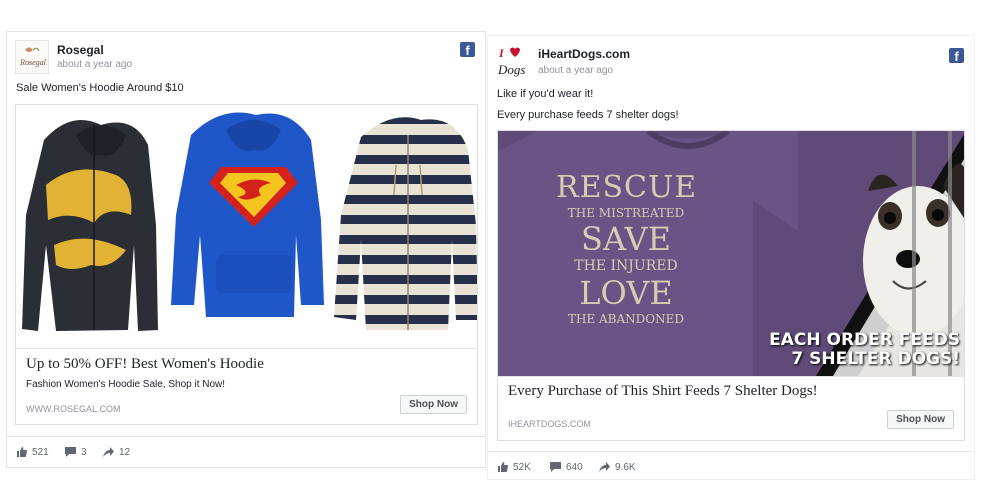 This screenshot has height=500, width=1000. What do you see at coordinates (584, 54) in the screenshot?
I see `page-name: iHeartDogs.com` at bounding box center [584, 54].